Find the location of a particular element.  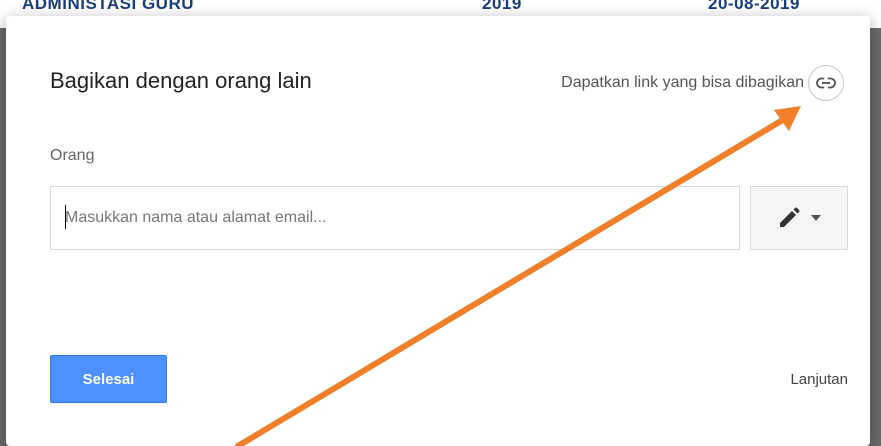

link-icon is located at coordinates (826, 83).